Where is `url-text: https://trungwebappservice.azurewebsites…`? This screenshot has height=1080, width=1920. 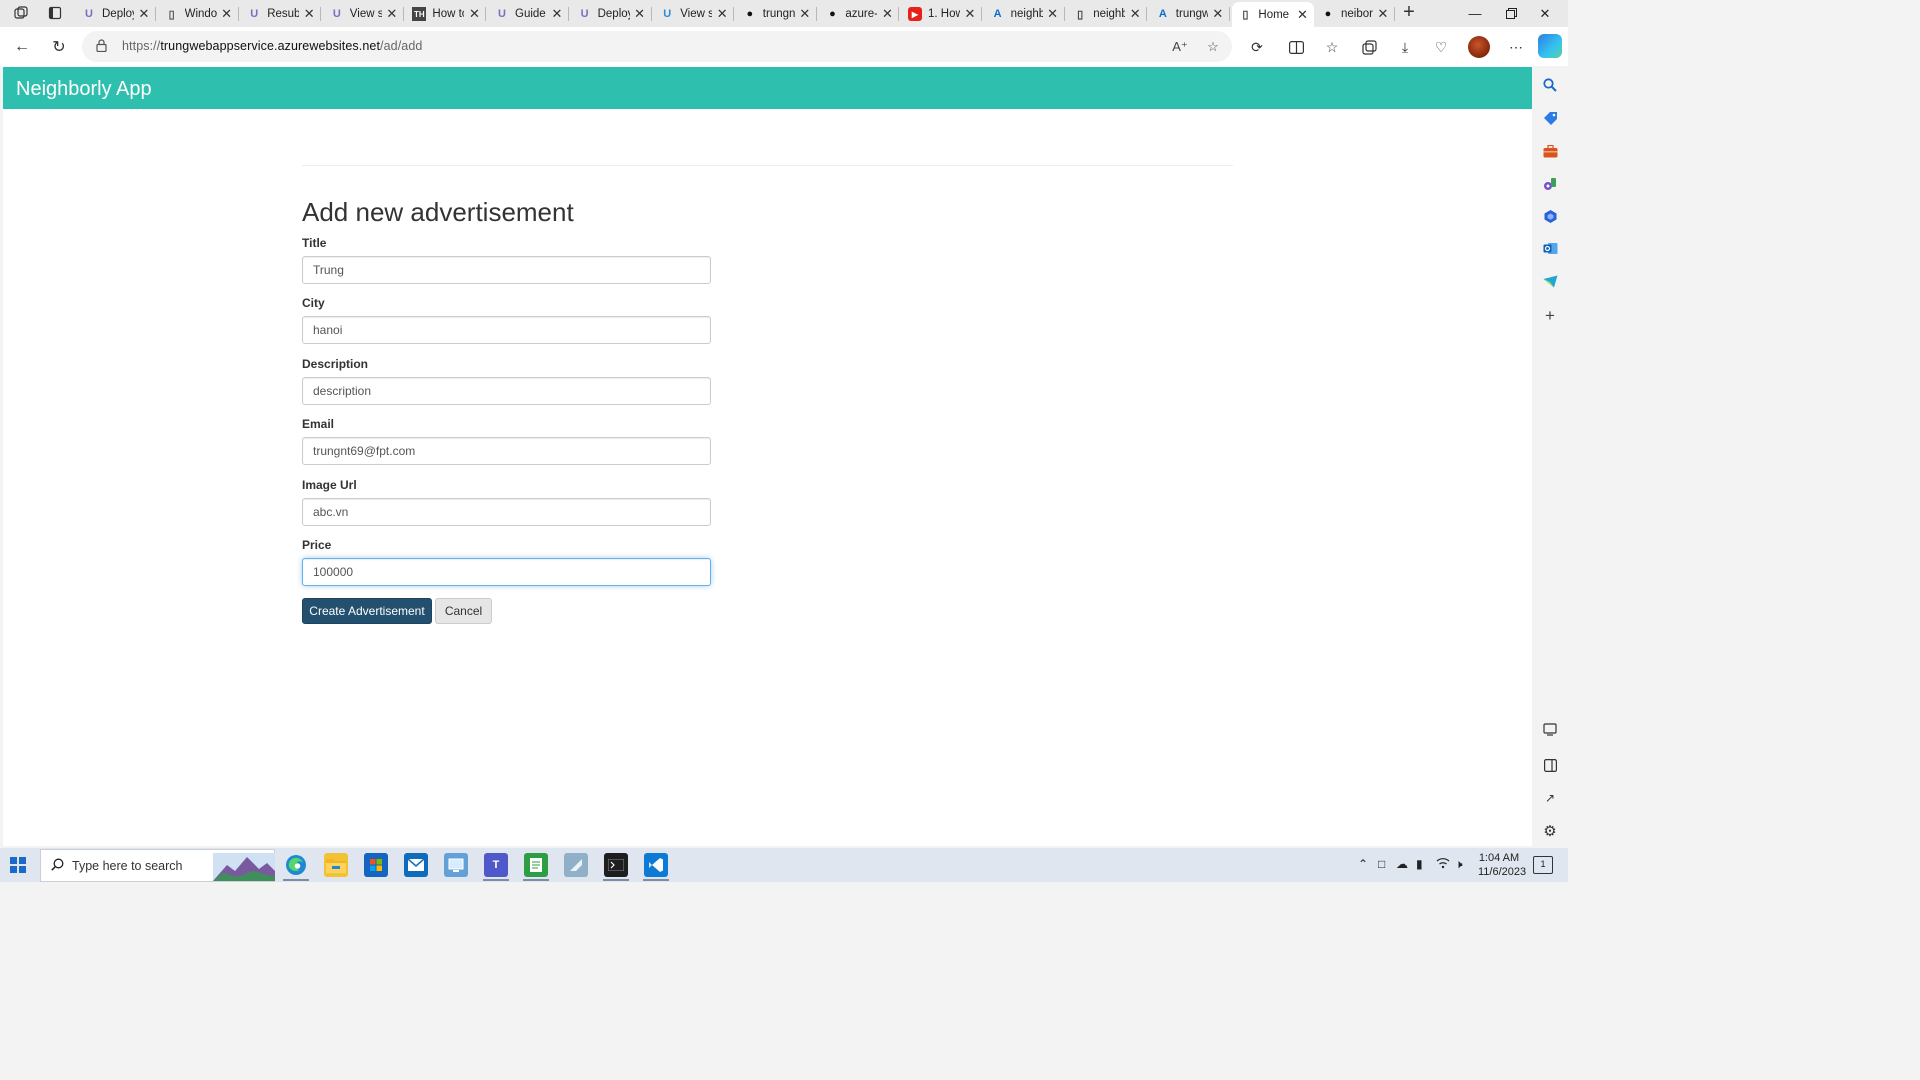 url-text: https://trungwebappservice.azurewebsites… is located at coordinates (272, 46).